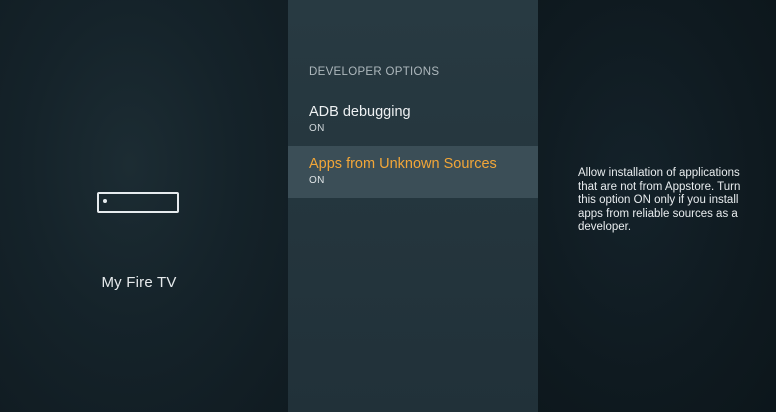 This screenshot has width=776, height=412. Describe the element at coordinates (403, 164) in the screenshot. I see `option-title: Apps from Unknown Sources` at that location.